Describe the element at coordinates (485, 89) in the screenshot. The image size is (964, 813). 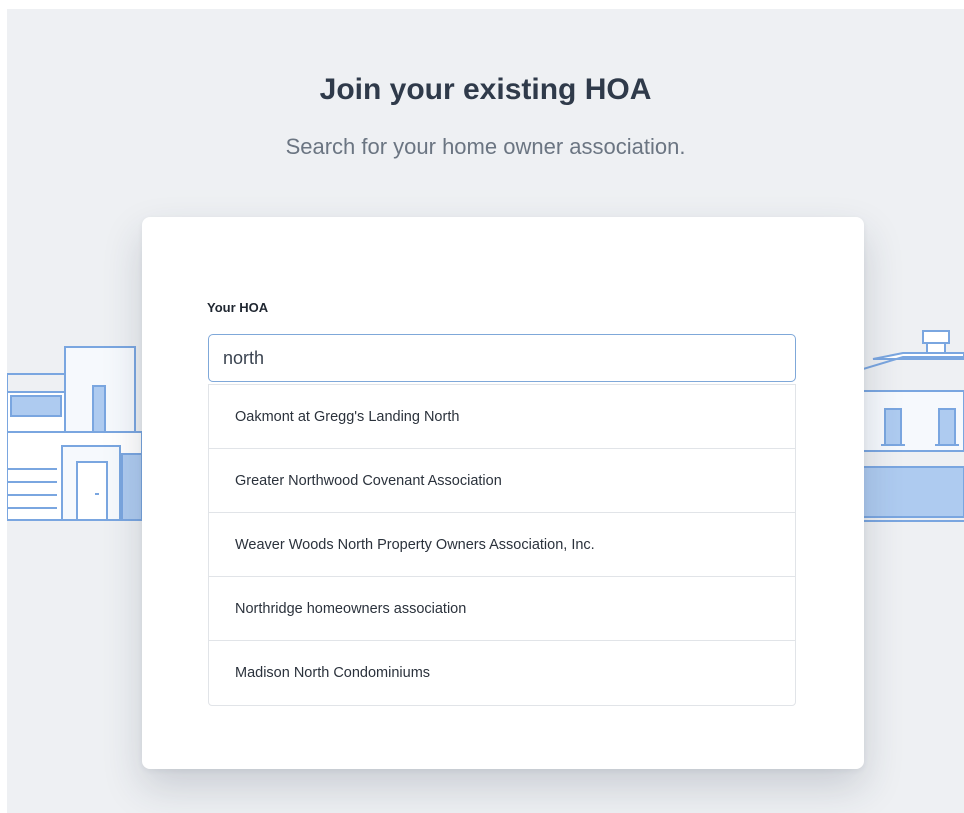
I see `page-title: Join your existing HOA` at that location.